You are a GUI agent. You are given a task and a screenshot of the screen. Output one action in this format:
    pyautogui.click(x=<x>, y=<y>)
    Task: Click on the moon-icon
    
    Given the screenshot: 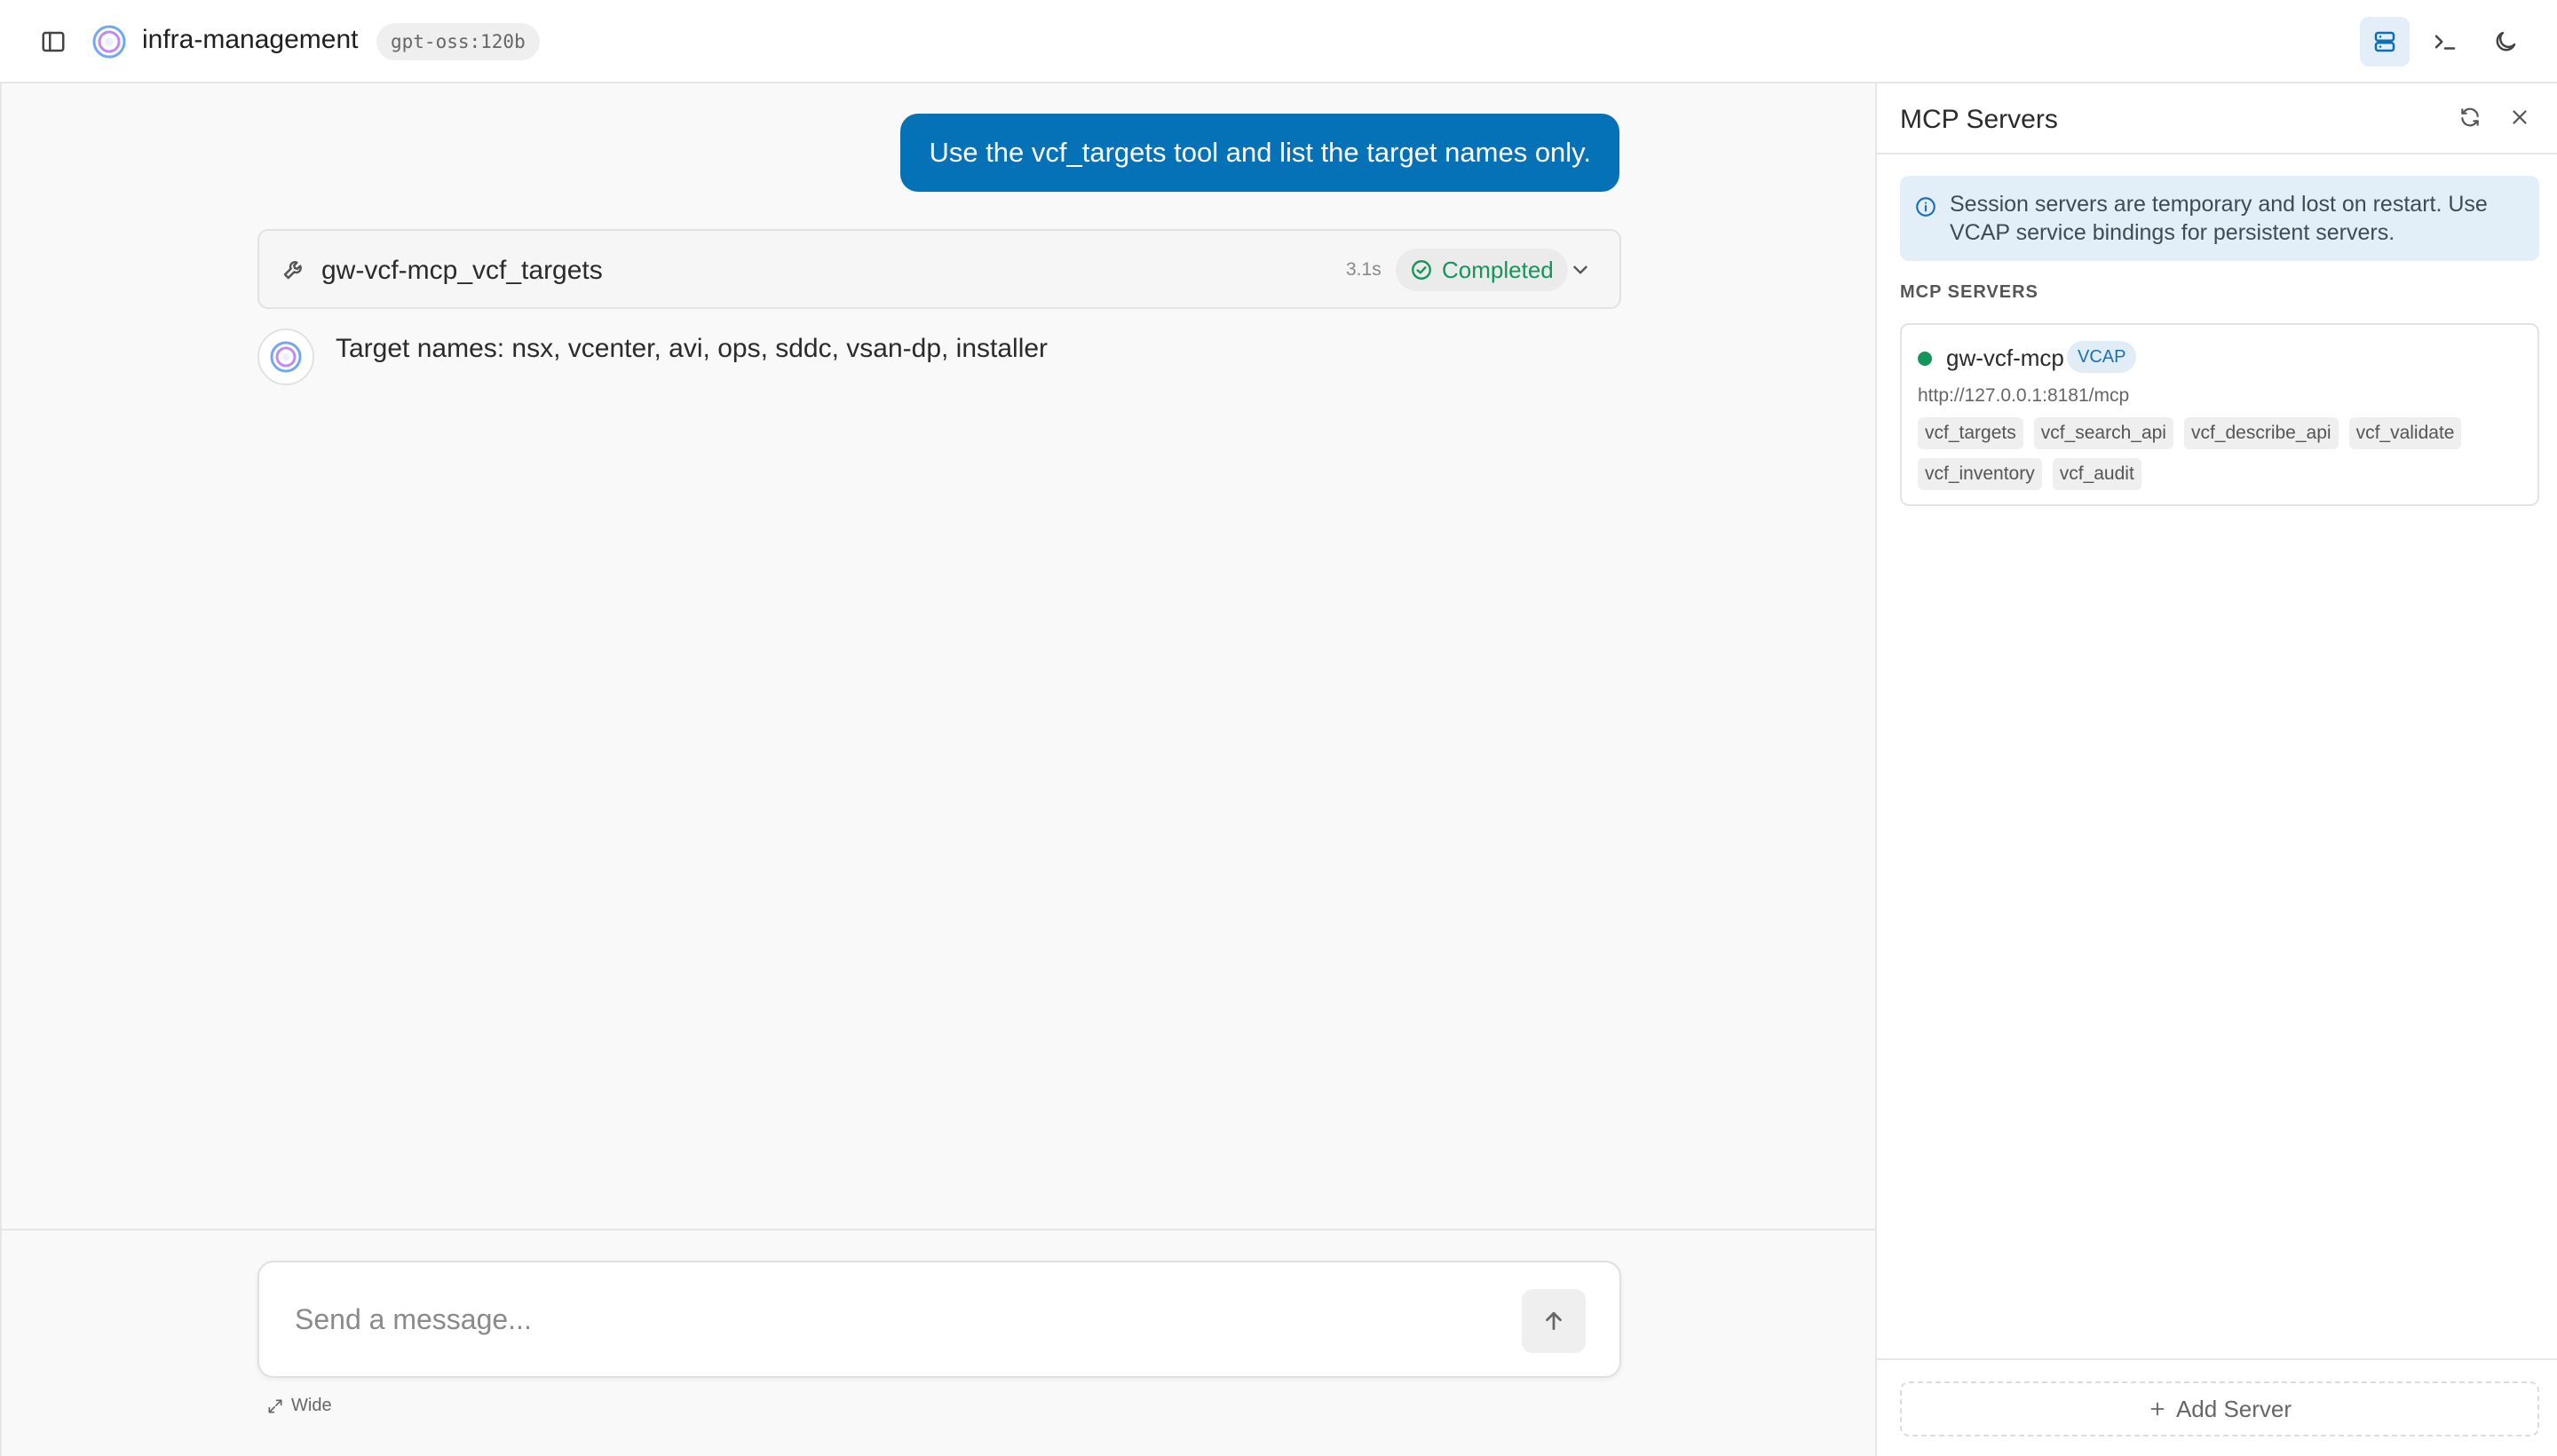 What is the action you would take?
    pyautogui.click(x=2506, y=41)
    